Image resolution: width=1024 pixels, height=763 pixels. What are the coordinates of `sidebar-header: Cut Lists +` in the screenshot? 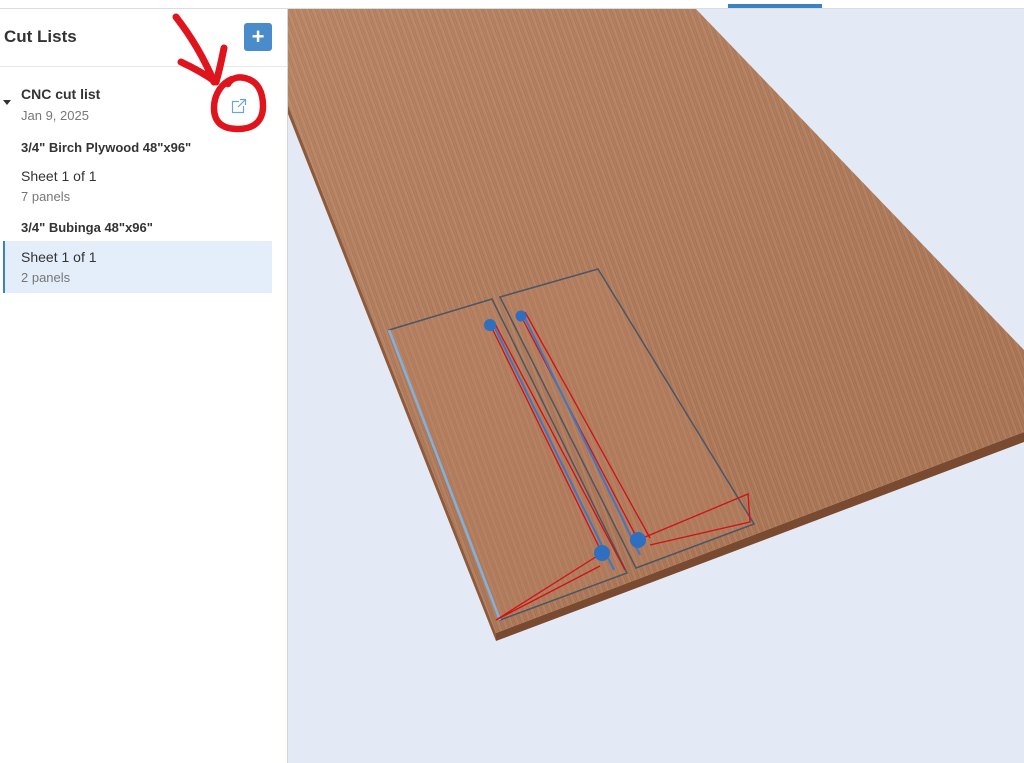 It's located at (143, 38).